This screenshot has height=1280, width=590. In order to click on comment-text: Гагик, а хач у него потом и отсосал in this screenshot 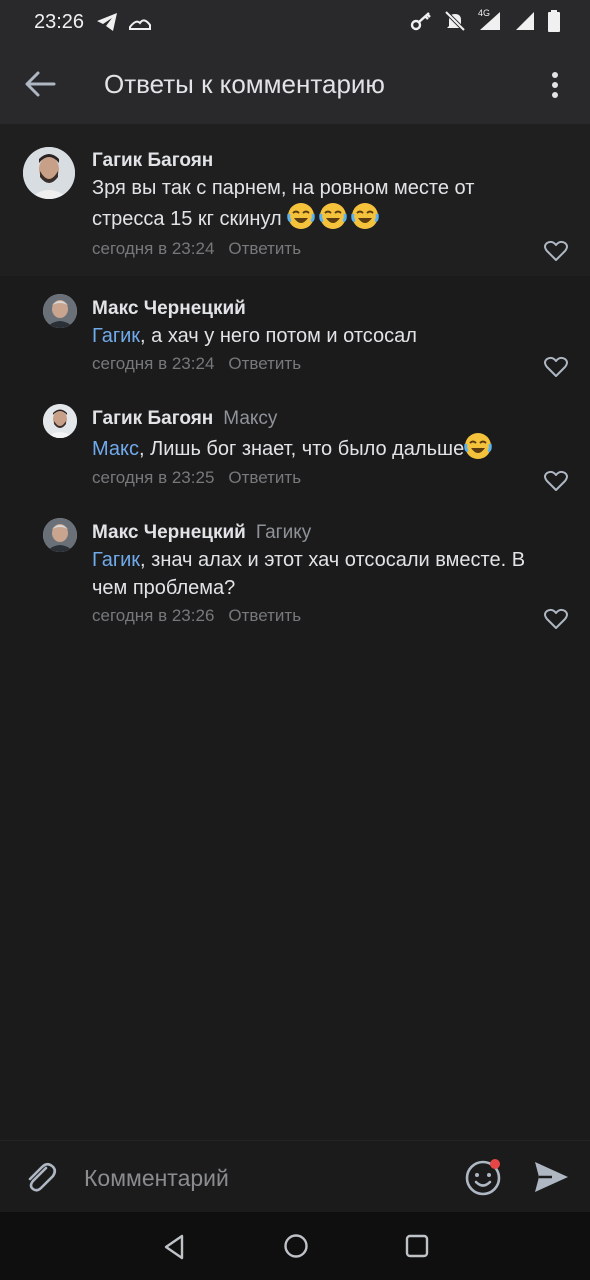, I will do `click(317, 336)`.